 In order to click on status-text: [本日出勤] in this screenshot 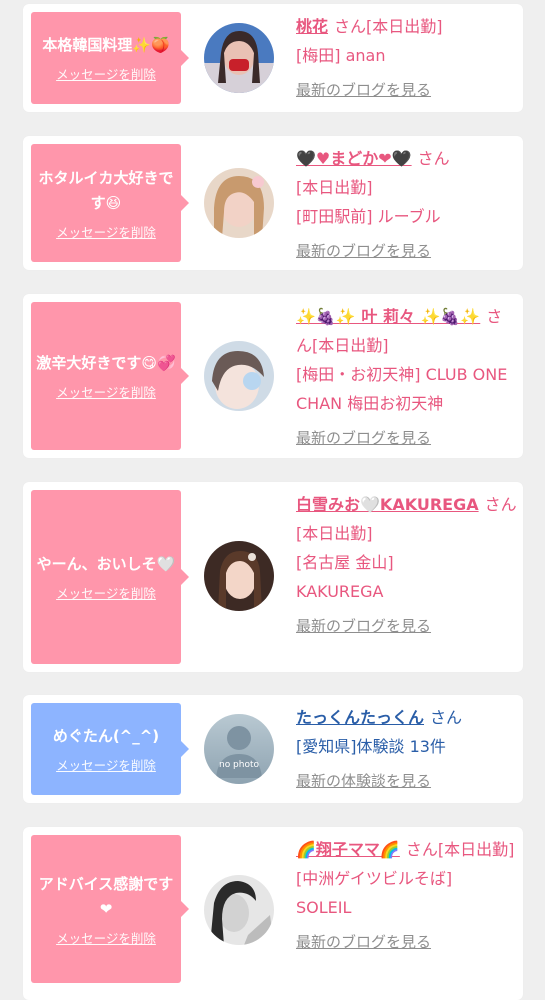, I will do `click(334, 187)`.